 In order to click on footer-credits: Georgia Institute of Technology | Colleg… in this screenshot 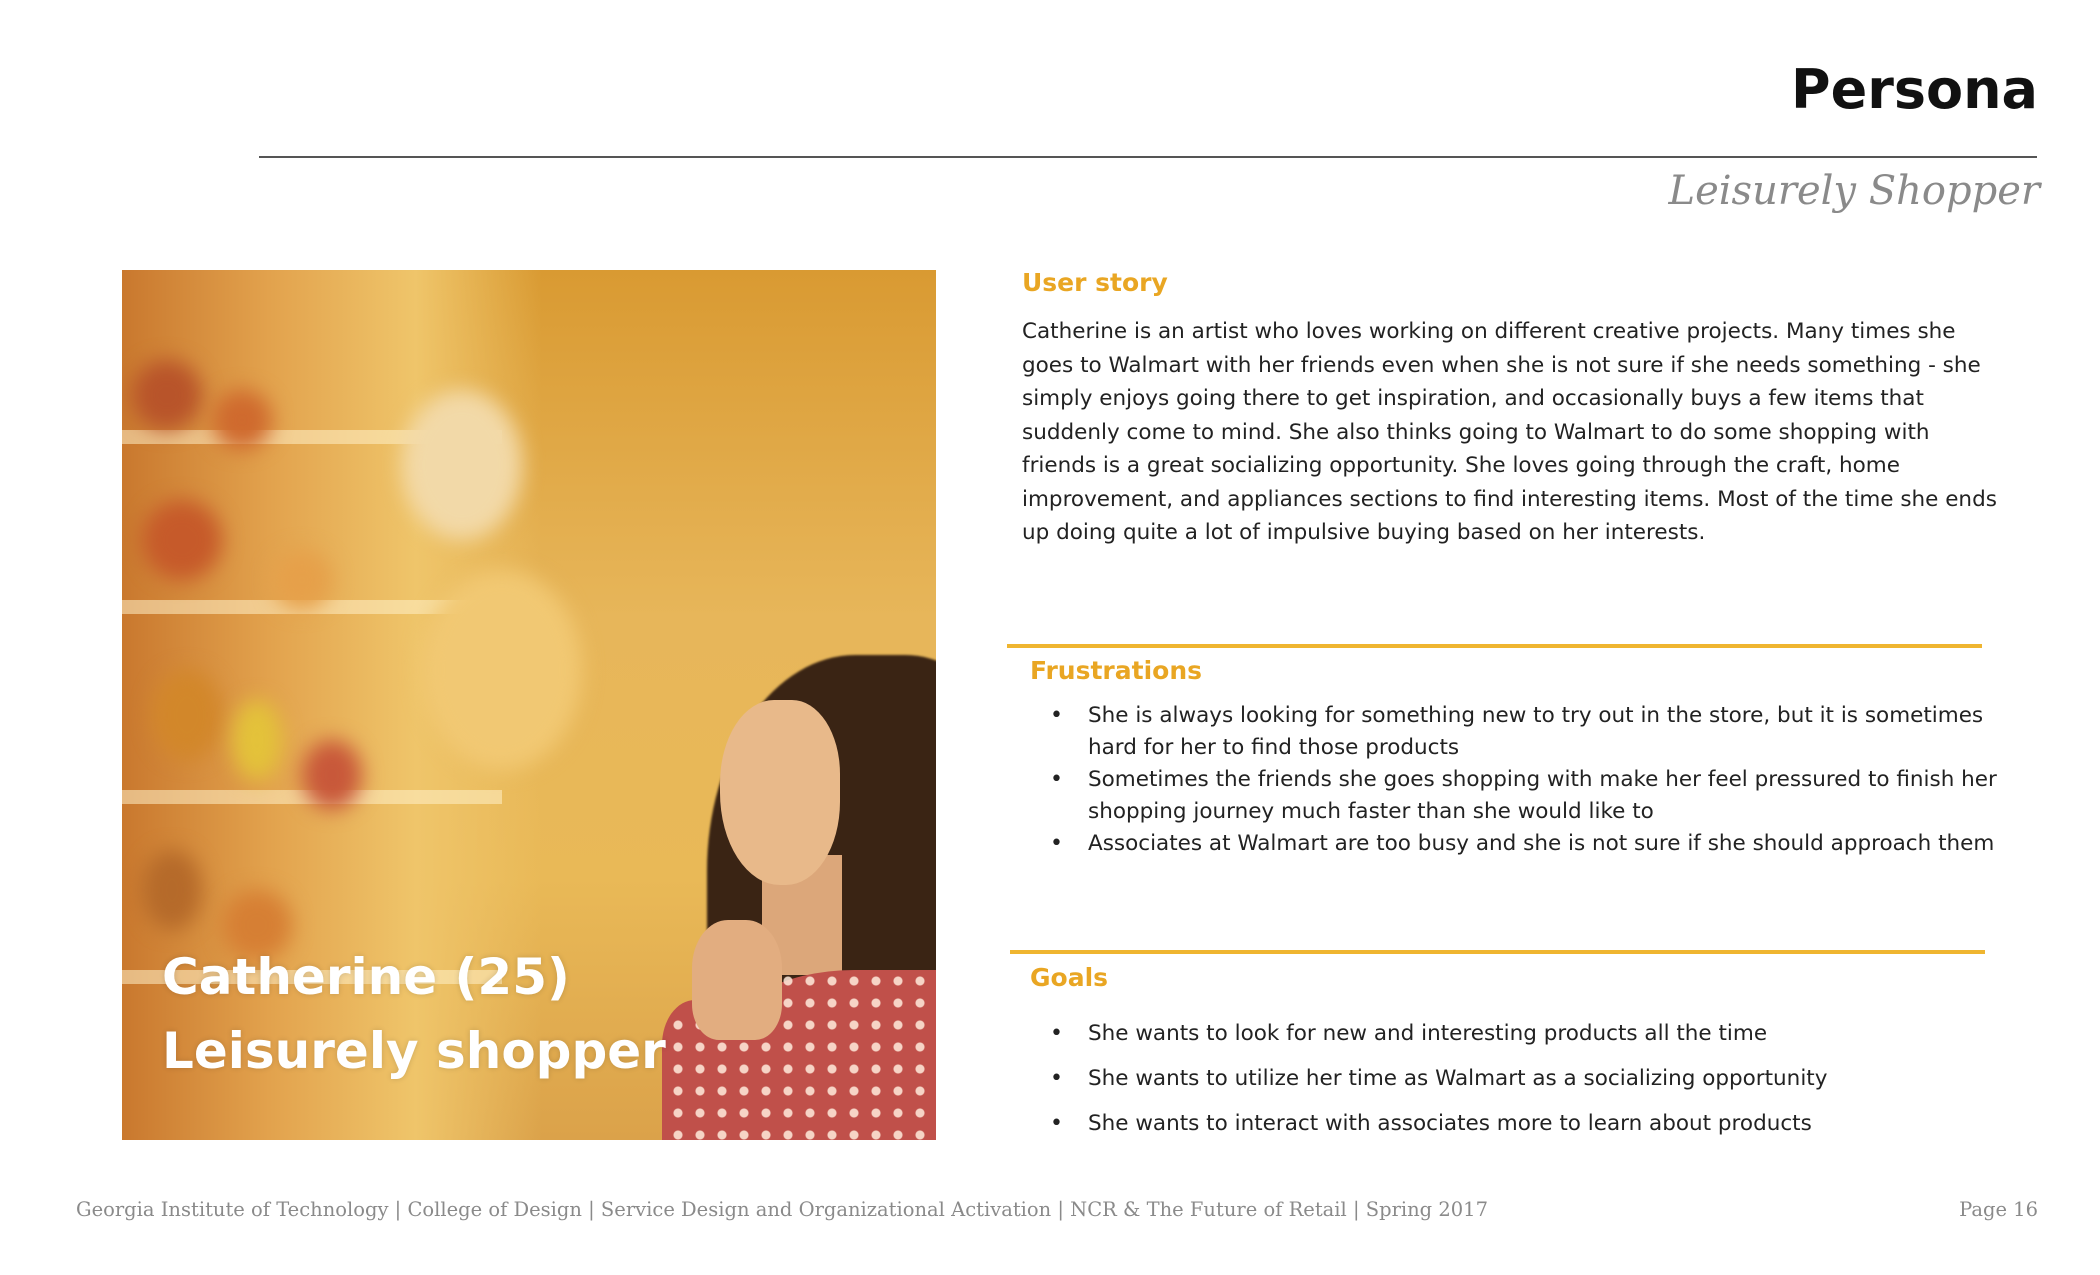, I will do `click(782, 1209)`.